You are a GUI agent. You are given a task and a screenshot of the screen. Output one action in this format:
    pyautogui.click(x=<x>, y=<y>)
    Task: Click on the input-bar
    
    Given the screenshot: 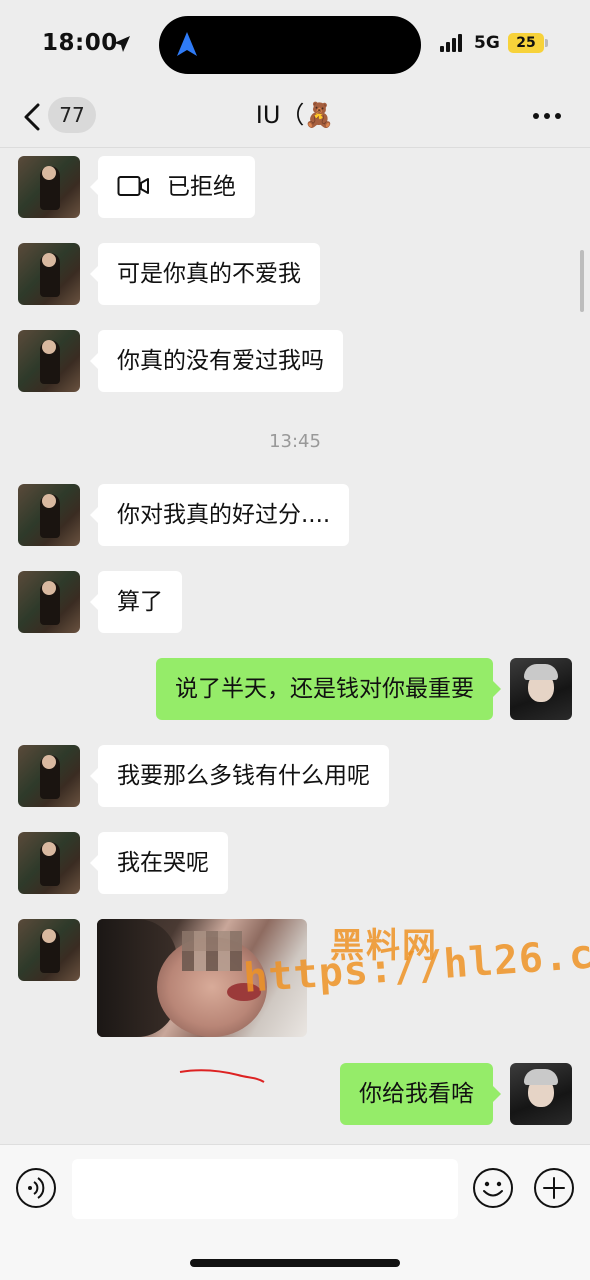 What is the action you would take?
    pyautogui.click(x=295, y=1212)
    